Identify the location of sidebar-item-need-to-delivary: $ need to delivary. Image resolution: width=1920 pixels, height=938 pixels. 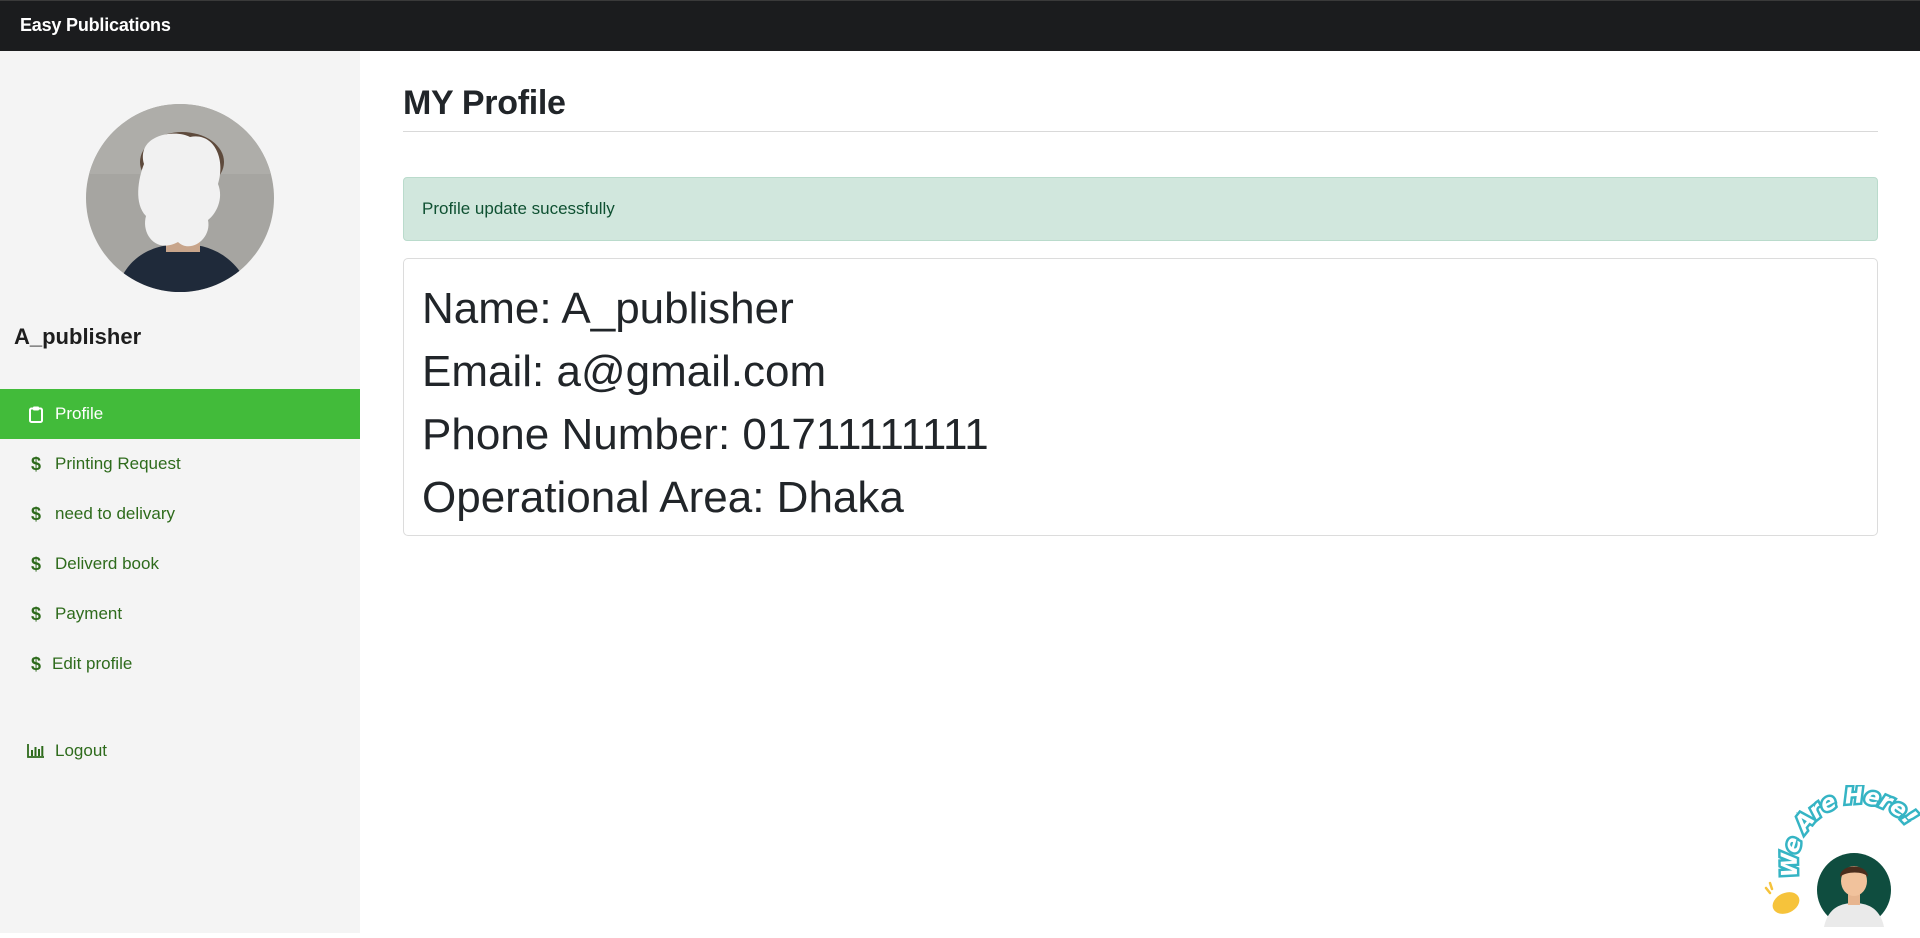
(180, 514).